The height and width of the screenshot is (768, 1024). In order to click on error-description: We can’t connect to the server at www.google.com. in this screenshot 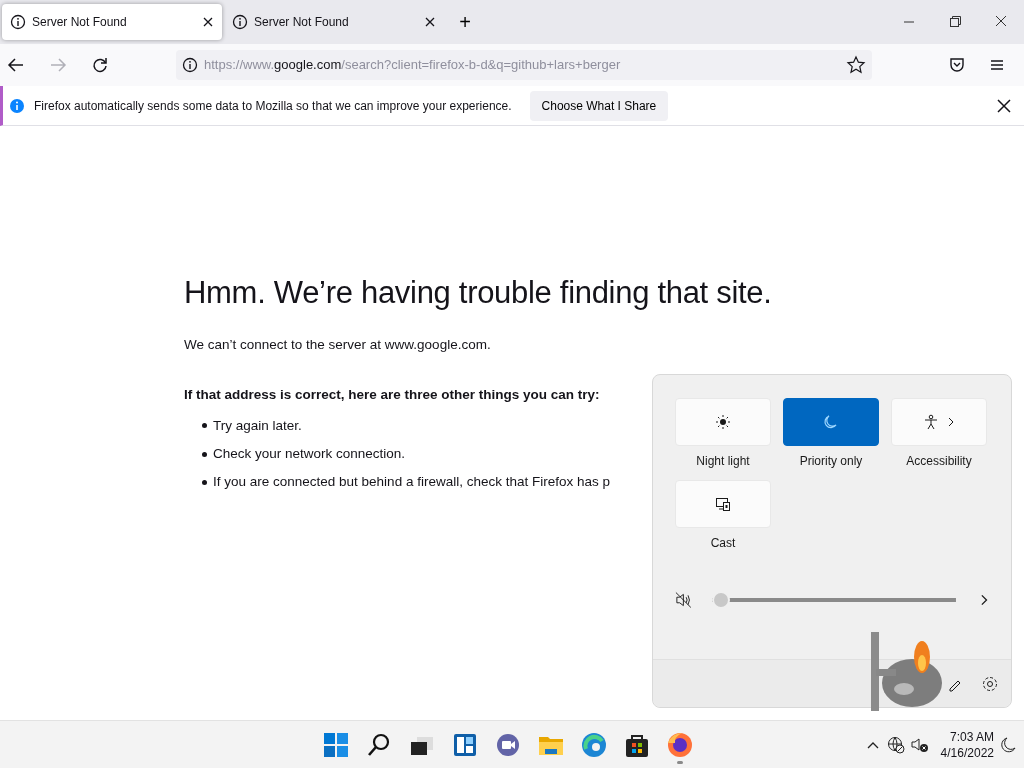, I will do `click(338, 345)`.